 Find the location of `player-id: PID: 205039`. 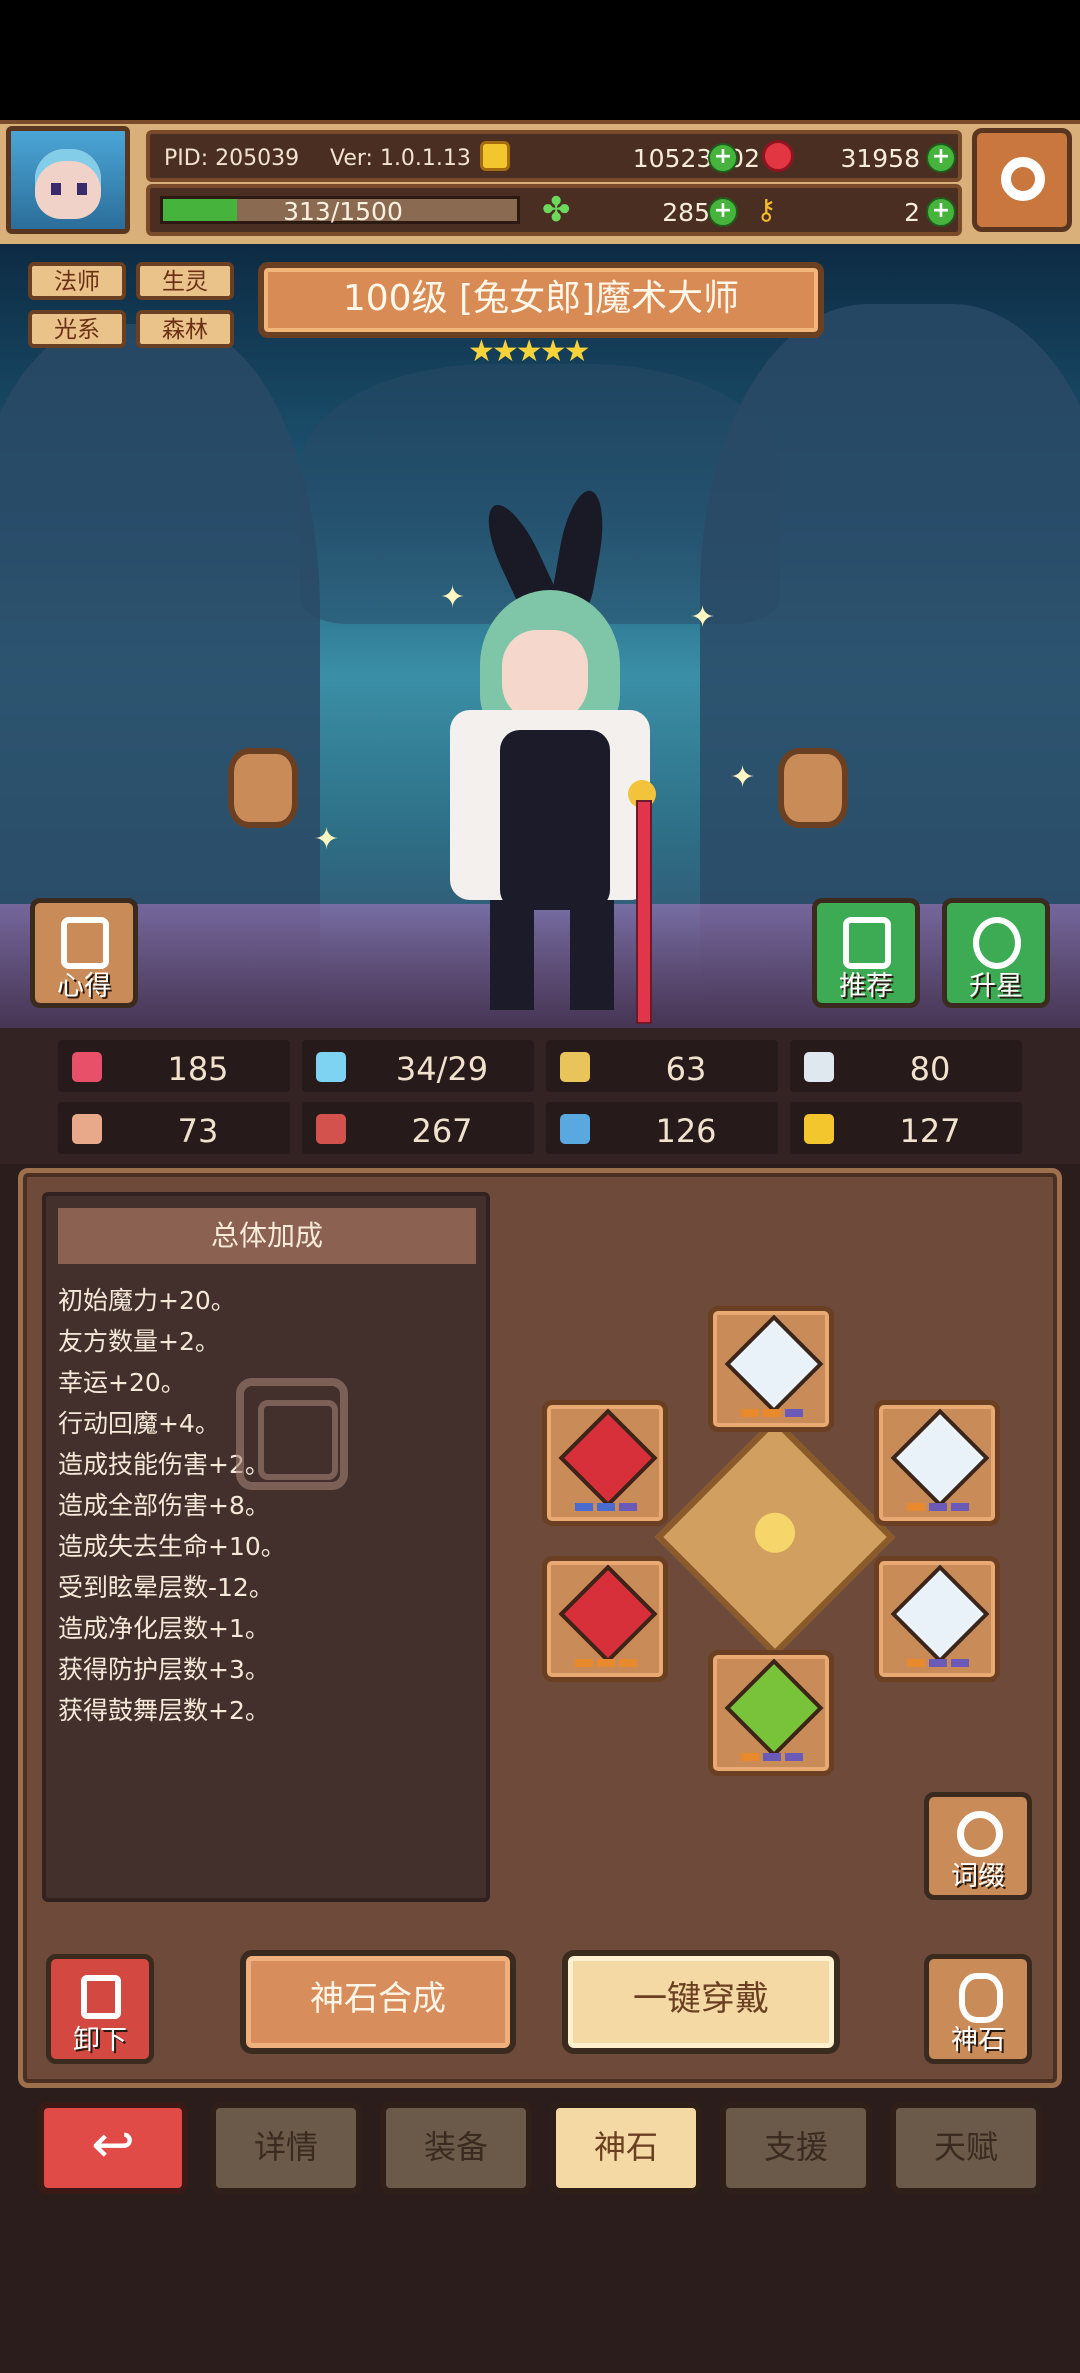

player-id: PID: 205039 is located at coordinates (232, 158).